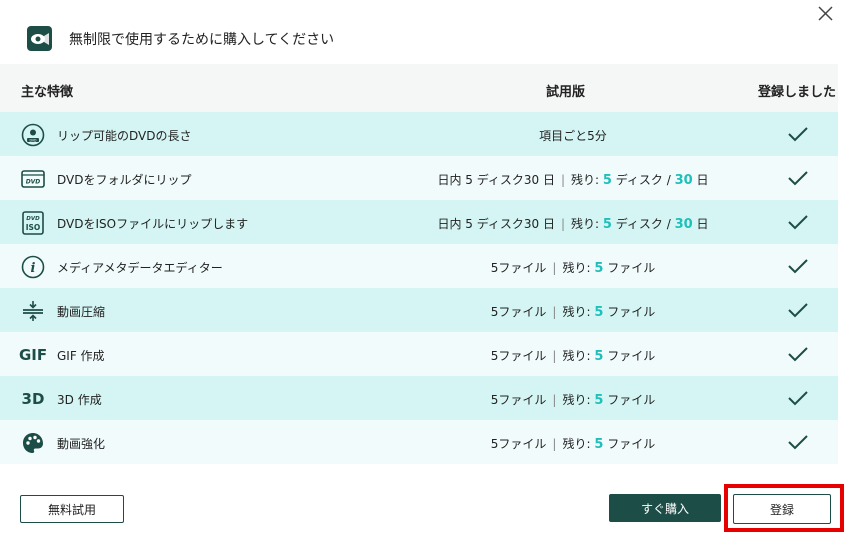 The image size is (851, 542). I want to click on svg-text: i, so click(33, 268).